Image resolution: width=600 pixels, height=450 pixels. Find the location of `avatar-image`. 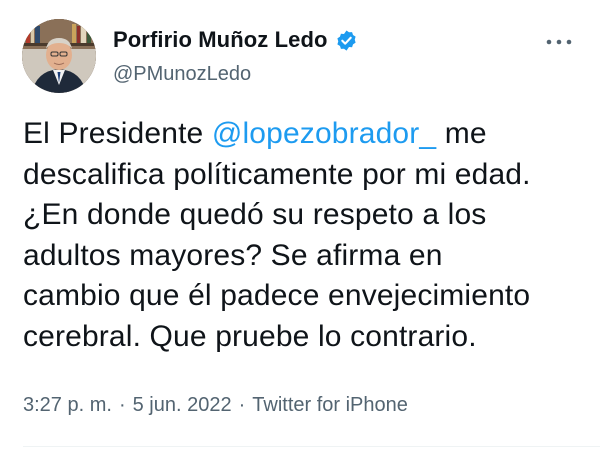

avatar-image is located at coordinates (59, 56).